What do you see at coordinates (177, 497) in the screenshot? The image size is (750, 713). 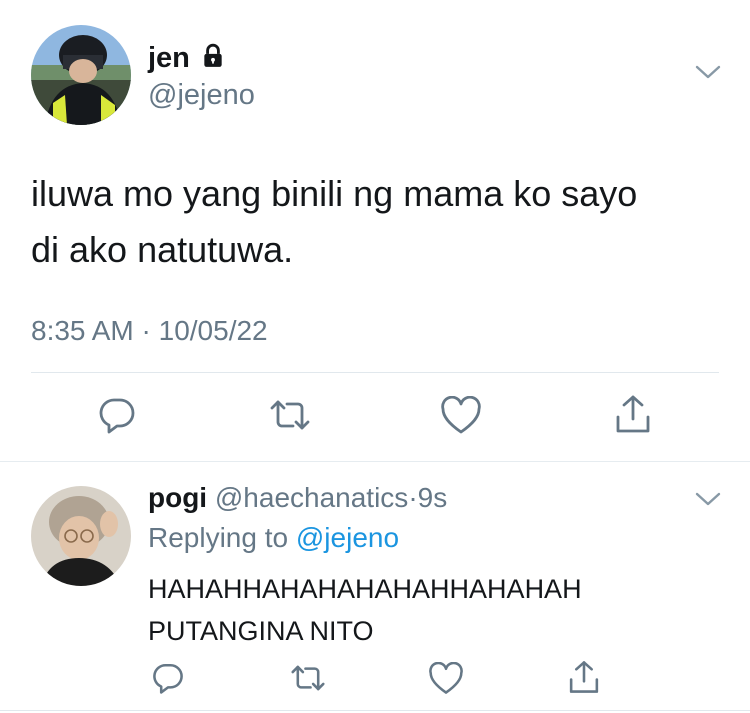 I see `reply-author-name: pogi` at bounding box center [177, 497].